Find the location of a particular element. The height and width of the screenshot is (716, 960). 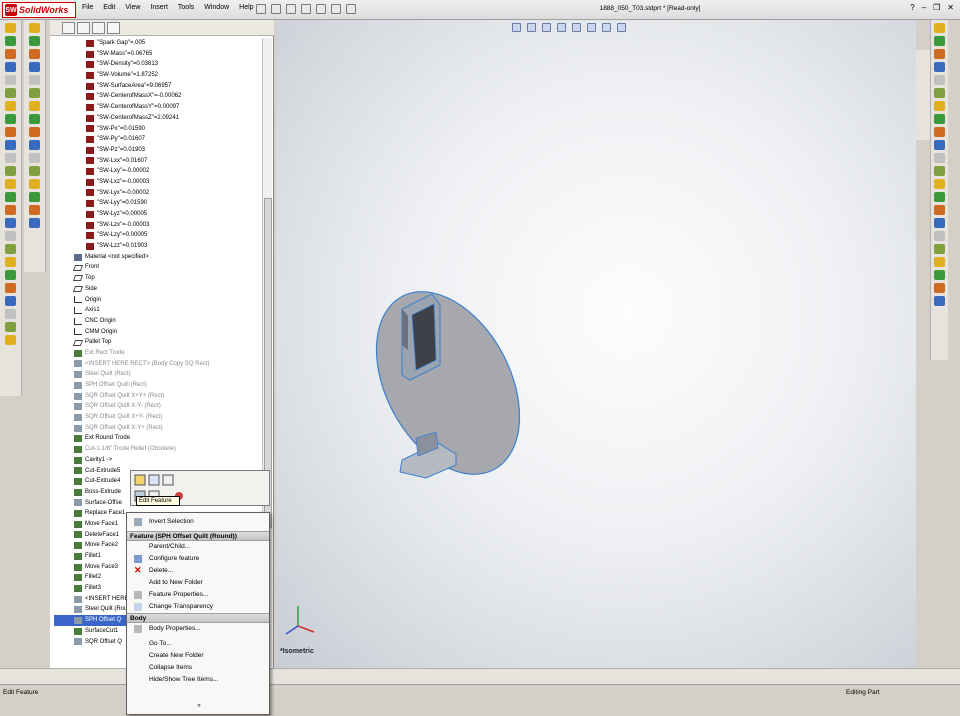

tree-item: "SW-CenterofMassX"=-0.00062 is located at coordinates (157, 96).